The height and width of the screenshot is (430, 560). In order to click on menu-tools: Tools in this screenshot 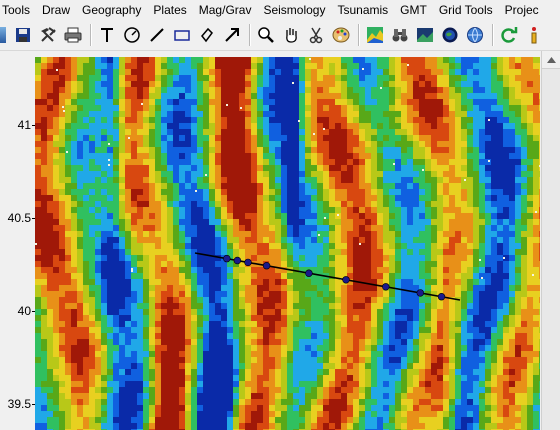, I will do `click(18, 10)`.